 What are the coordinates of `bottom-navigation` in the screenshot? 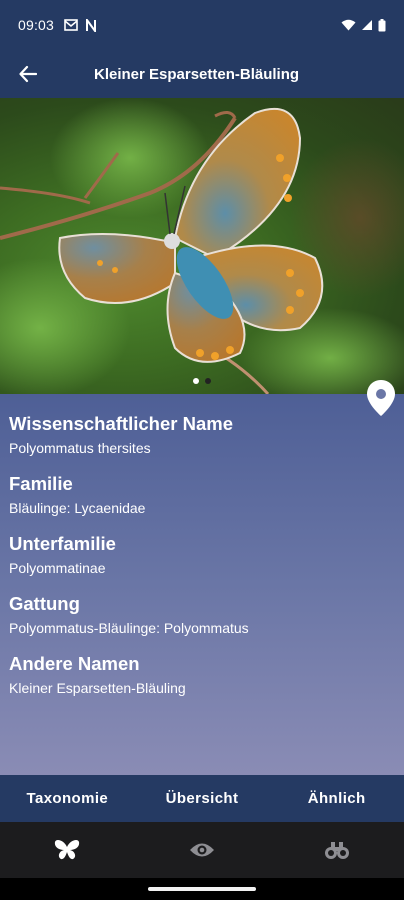 It's located at (202, 850).